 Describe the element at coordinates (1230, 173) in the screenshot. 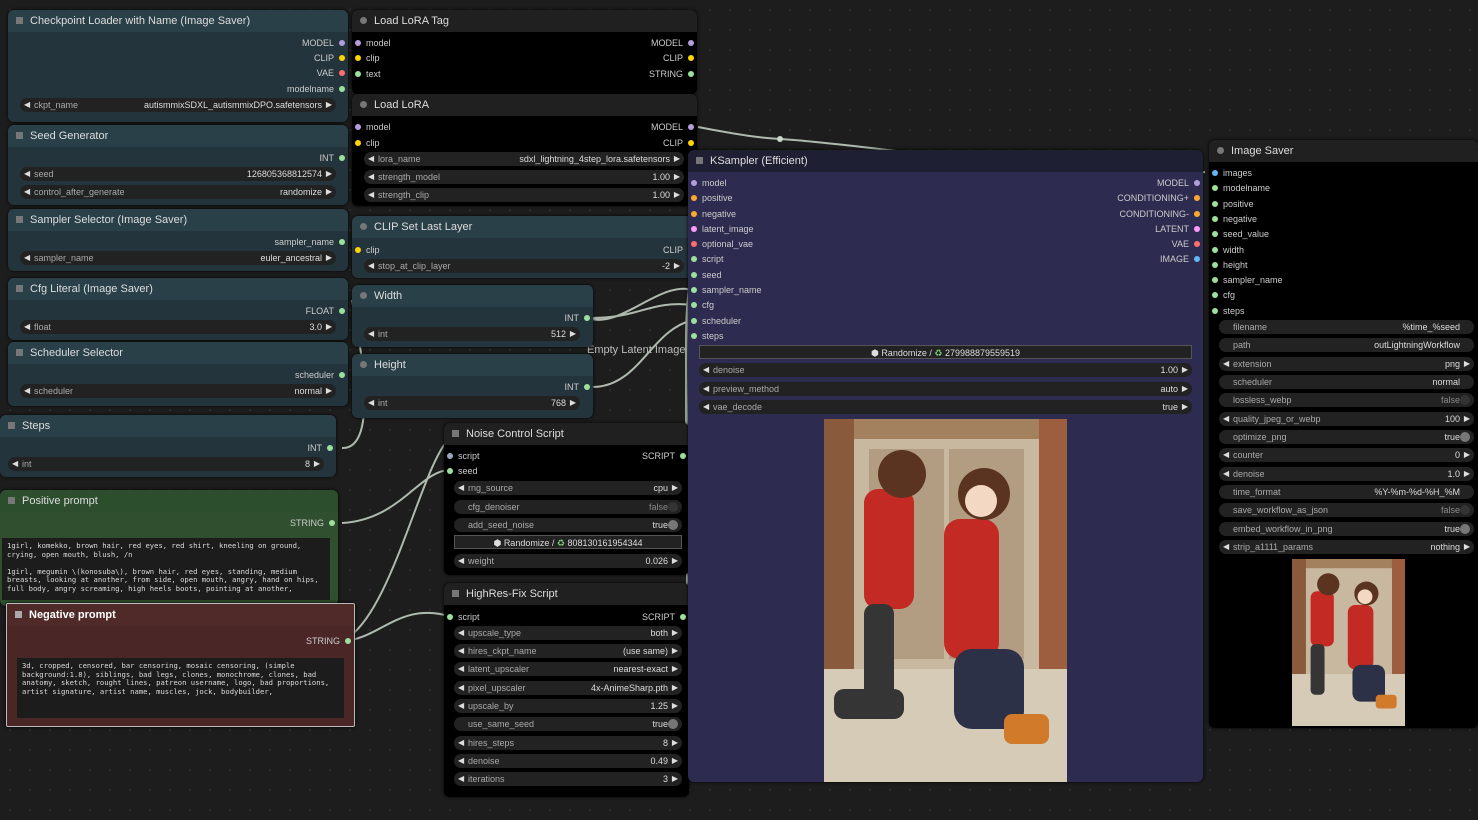

I see `input-images: images` at that location.